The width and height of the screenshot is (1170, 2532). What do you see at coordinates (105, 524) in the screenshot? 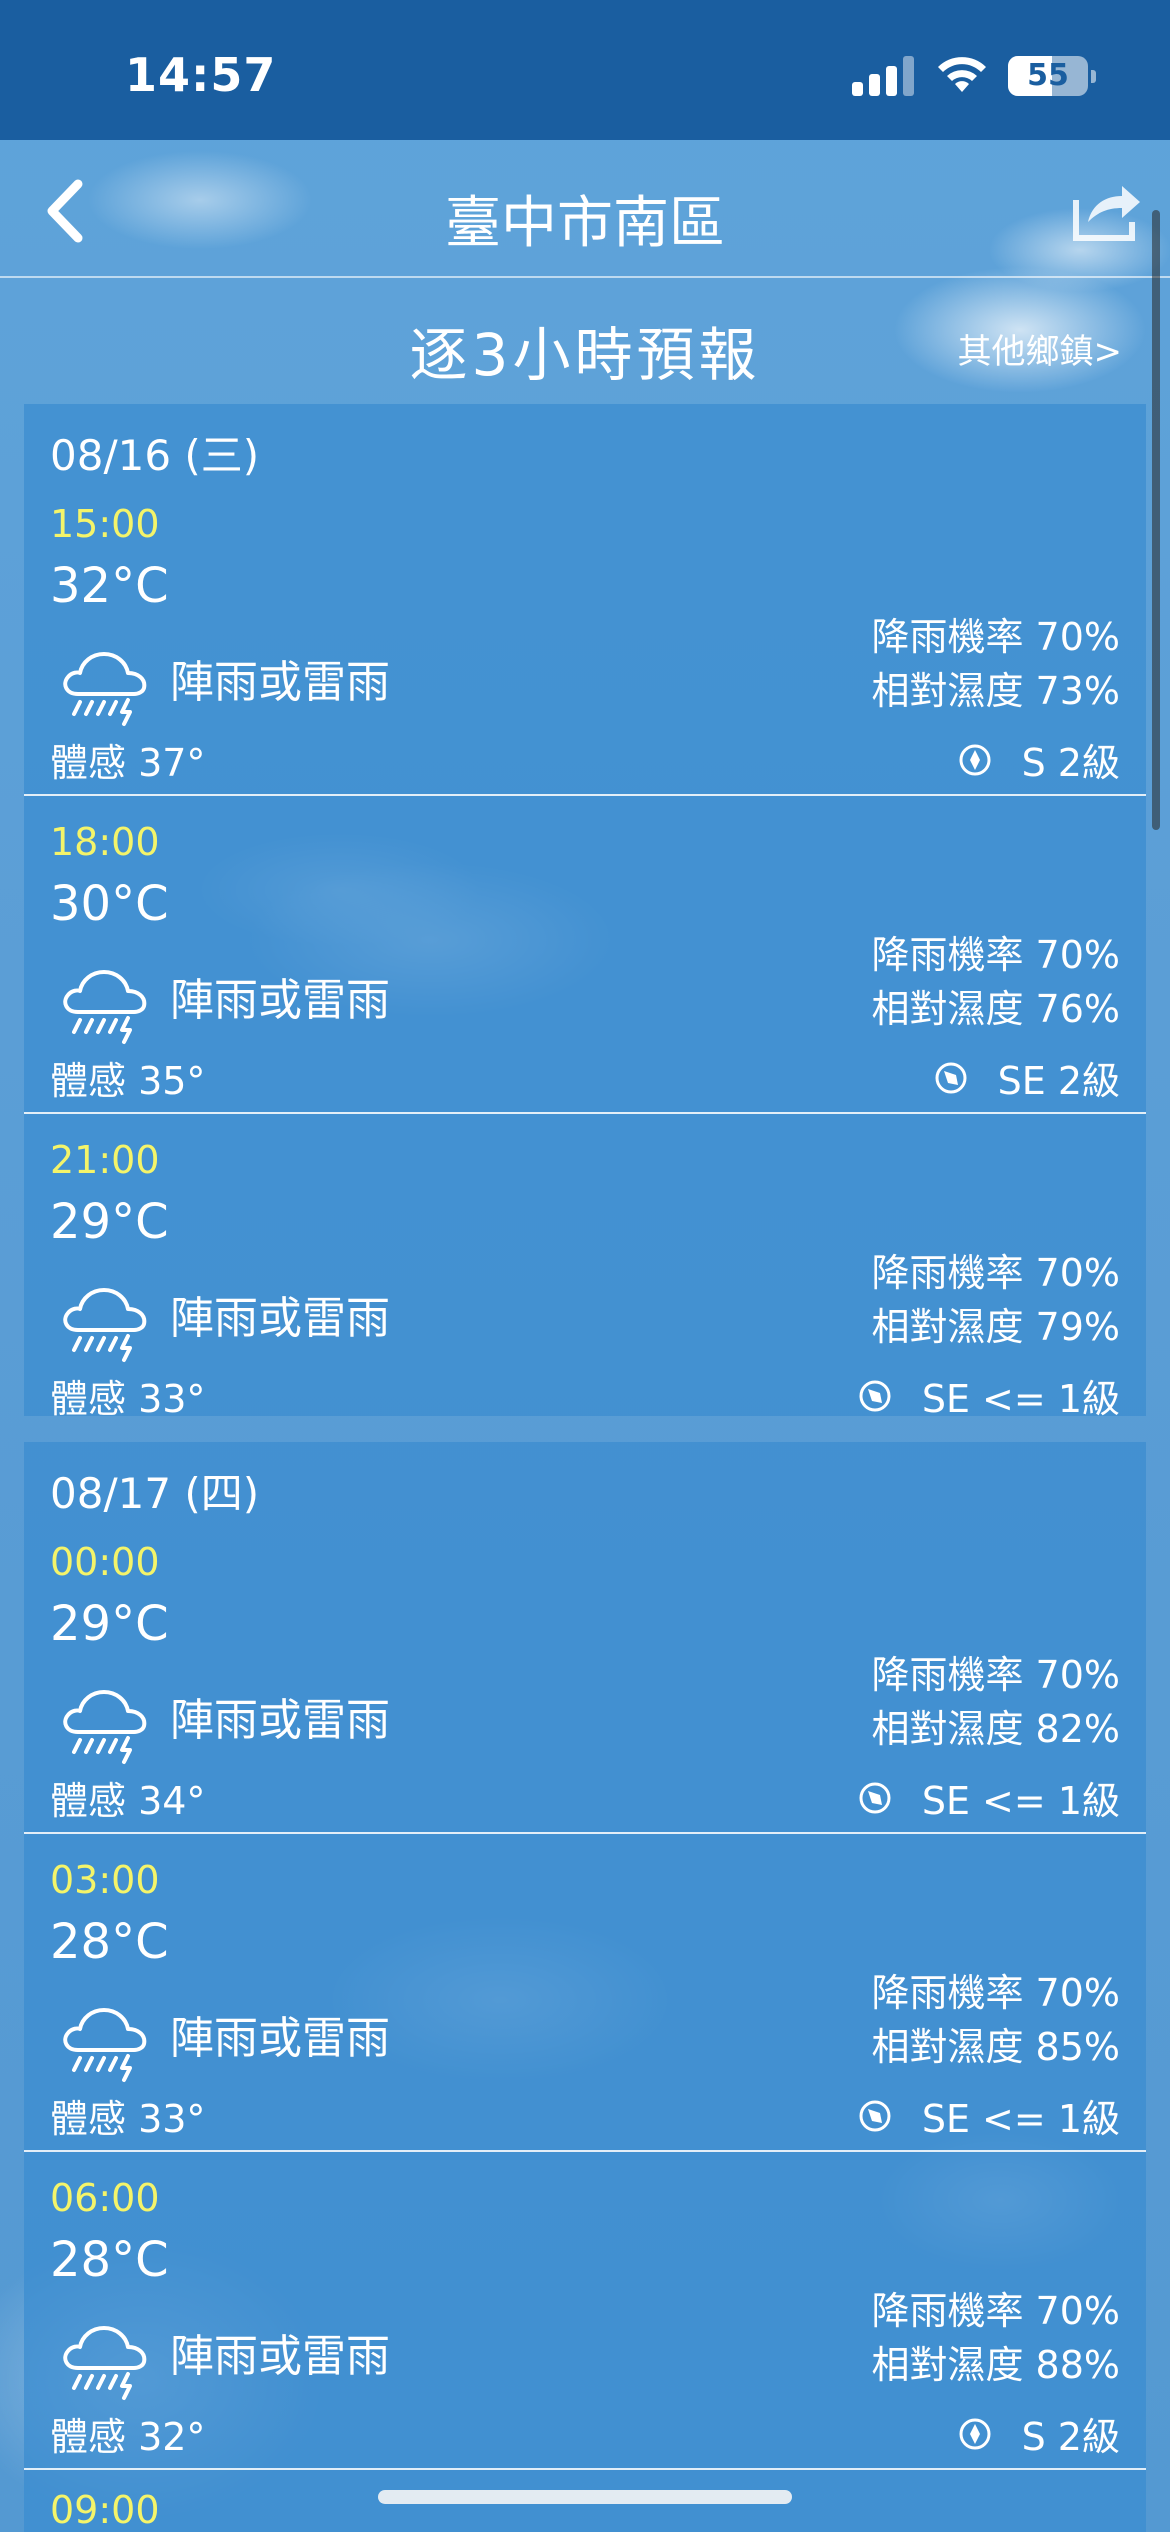
I see `slot-time: 15:00` at bounding box center [105, 524].